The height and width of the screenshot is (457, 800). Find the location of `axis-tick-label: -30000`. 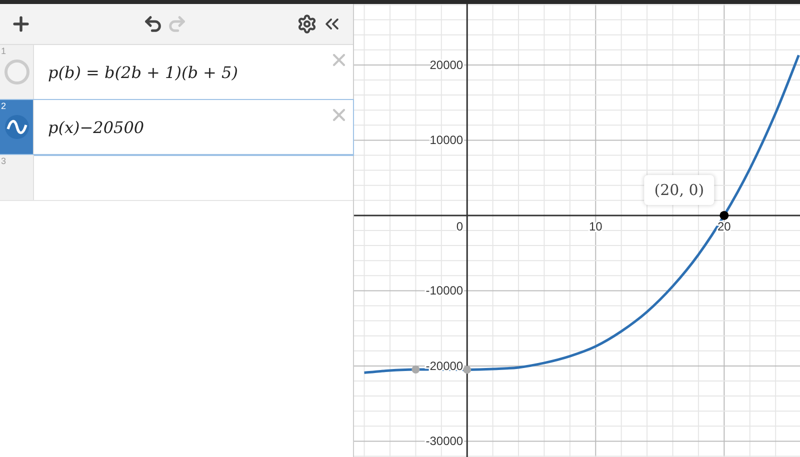

axis-tick-label: -30000 is located at coordinates (445, 441).